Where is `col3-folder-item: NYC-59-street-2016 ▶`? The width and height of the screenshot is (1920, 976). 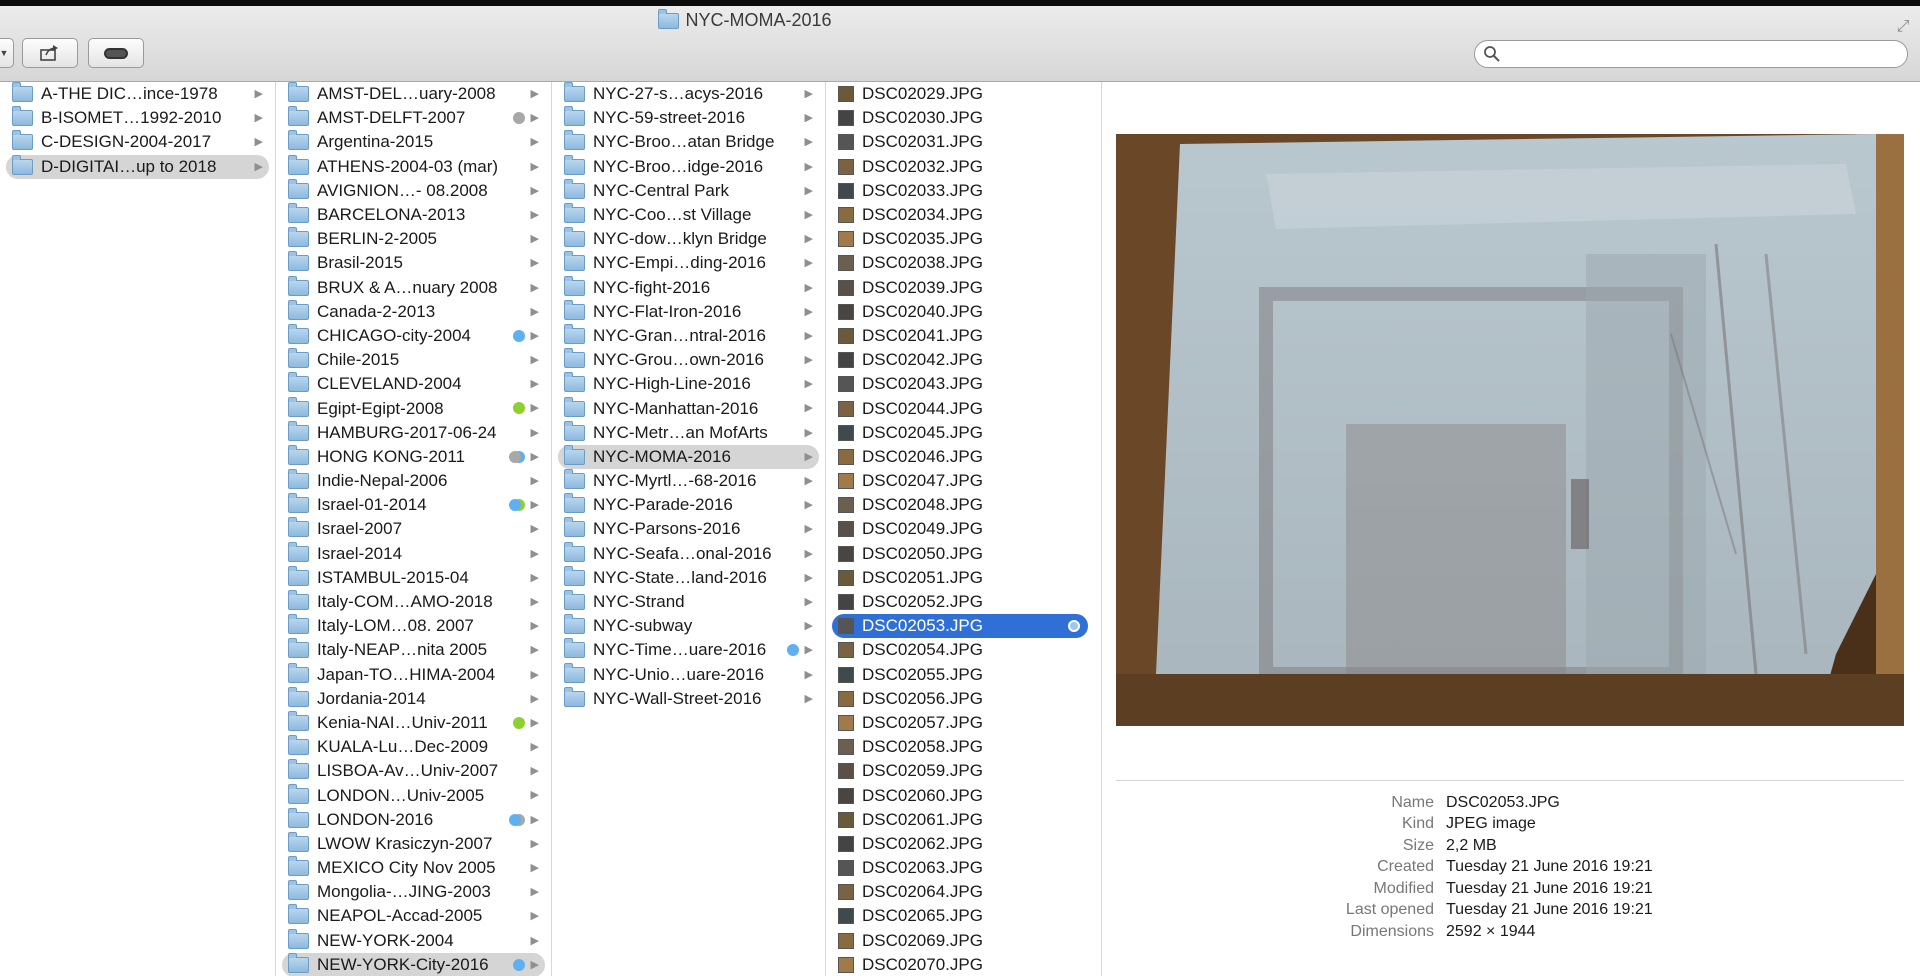
col3-folder-item: NYC-59-street-2016 ▶ is located at coordinates (688, 118).